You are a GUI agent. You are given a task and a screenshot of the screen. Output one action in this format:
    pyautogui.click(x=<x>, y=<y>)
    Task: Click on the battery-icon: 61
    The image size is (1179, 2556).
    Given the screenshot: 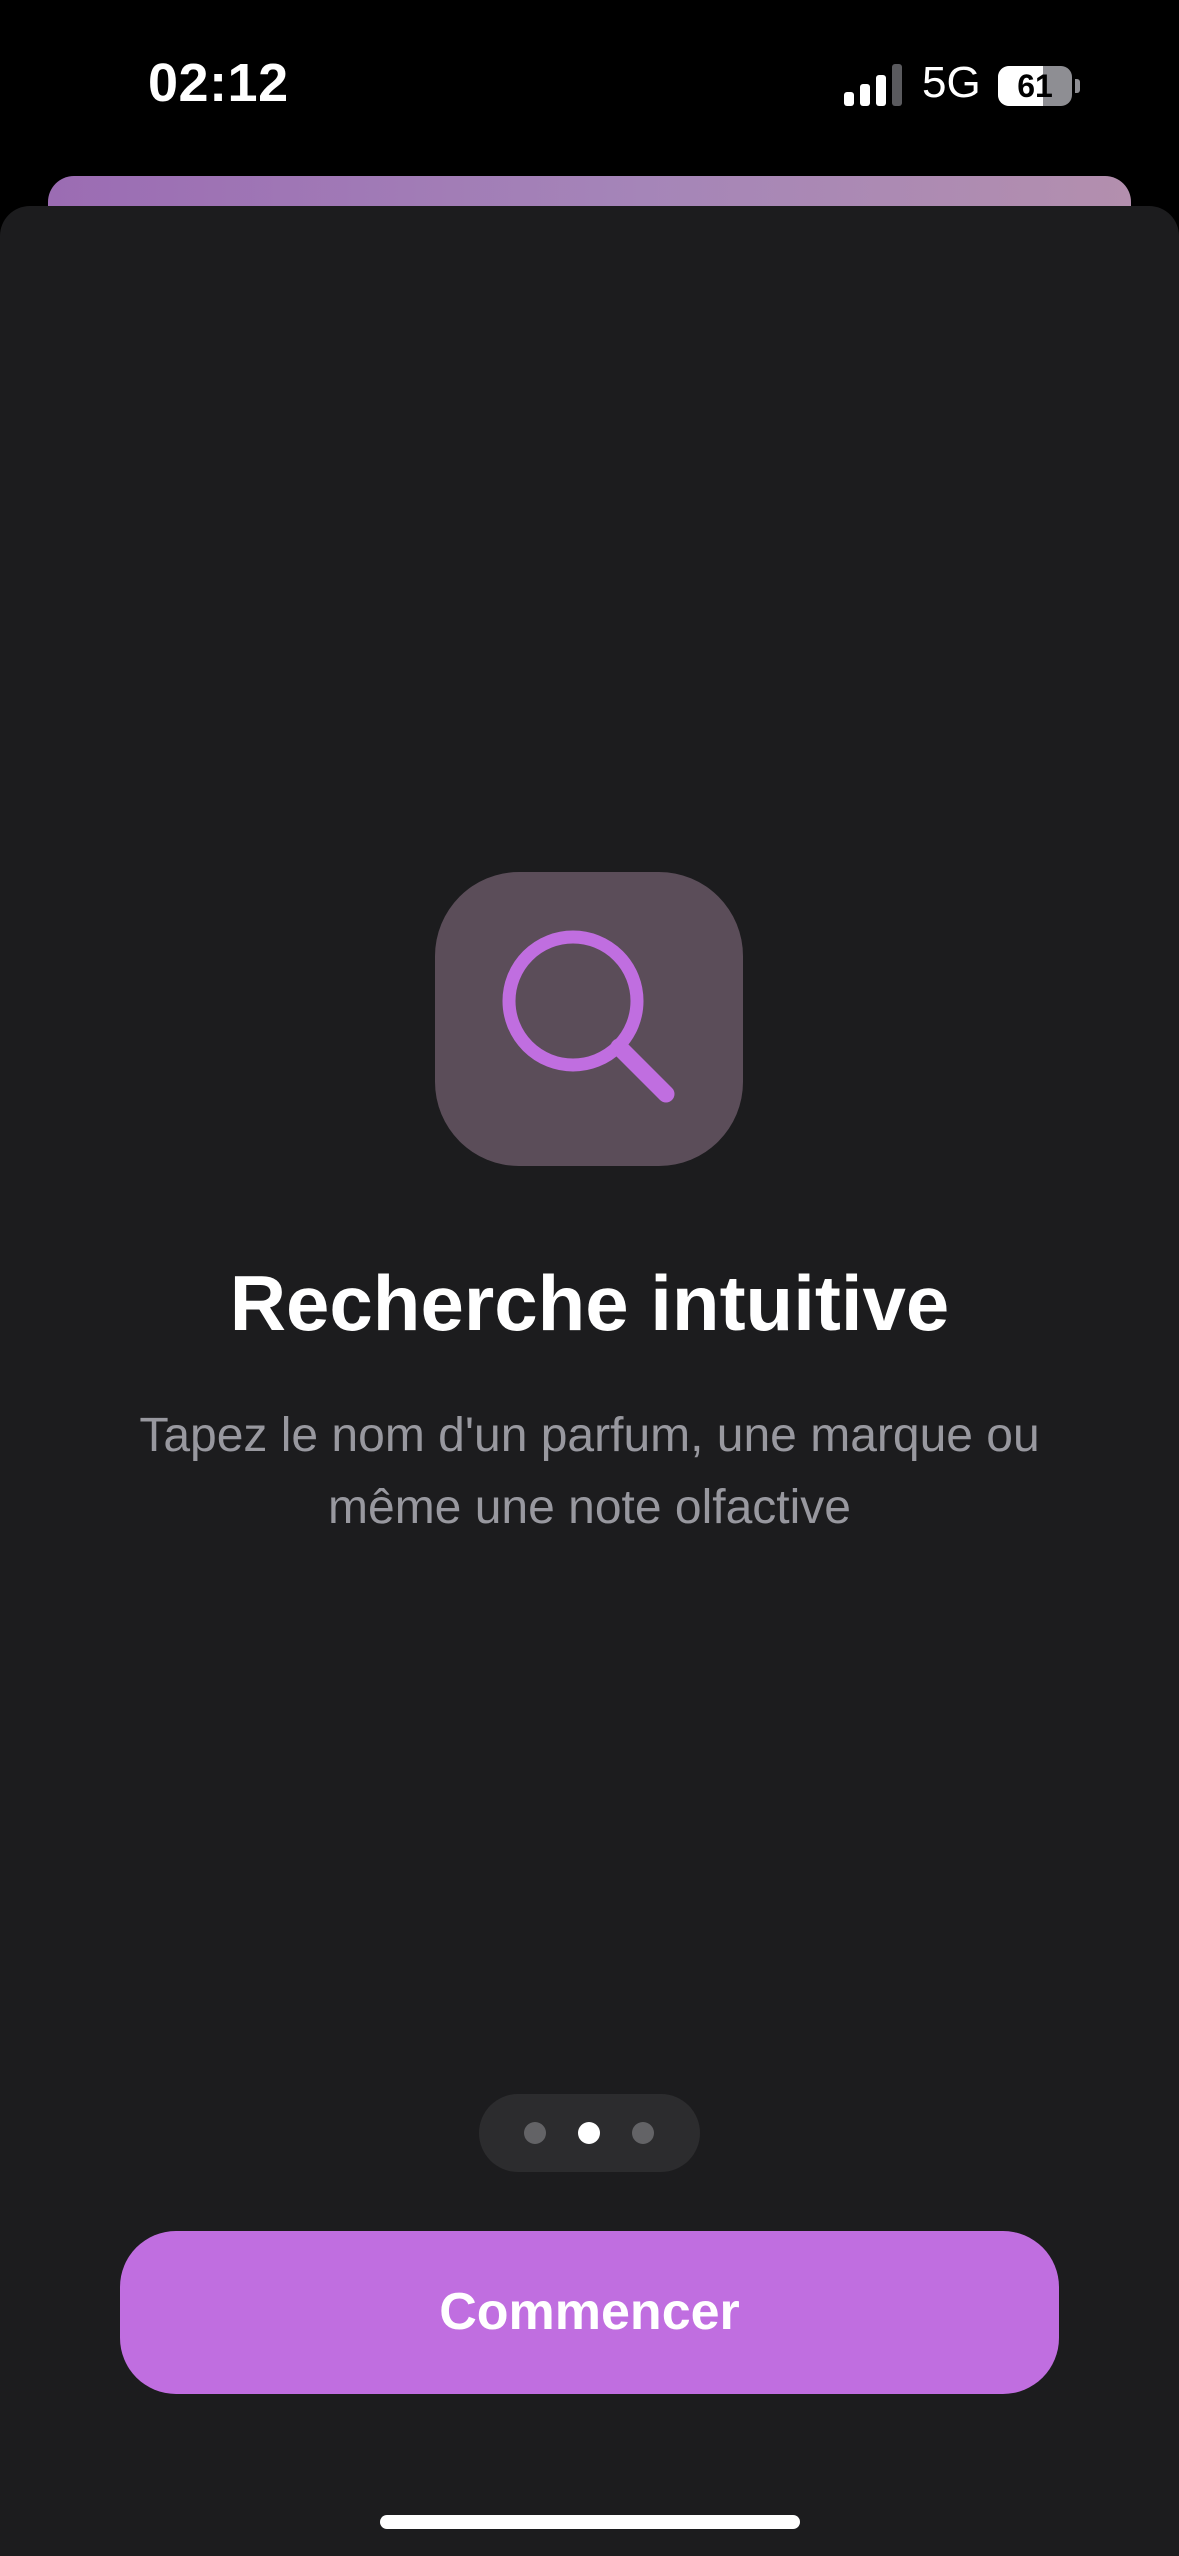 What is the action you would take?
    pyautogui.click(x=1039, y=86)
    